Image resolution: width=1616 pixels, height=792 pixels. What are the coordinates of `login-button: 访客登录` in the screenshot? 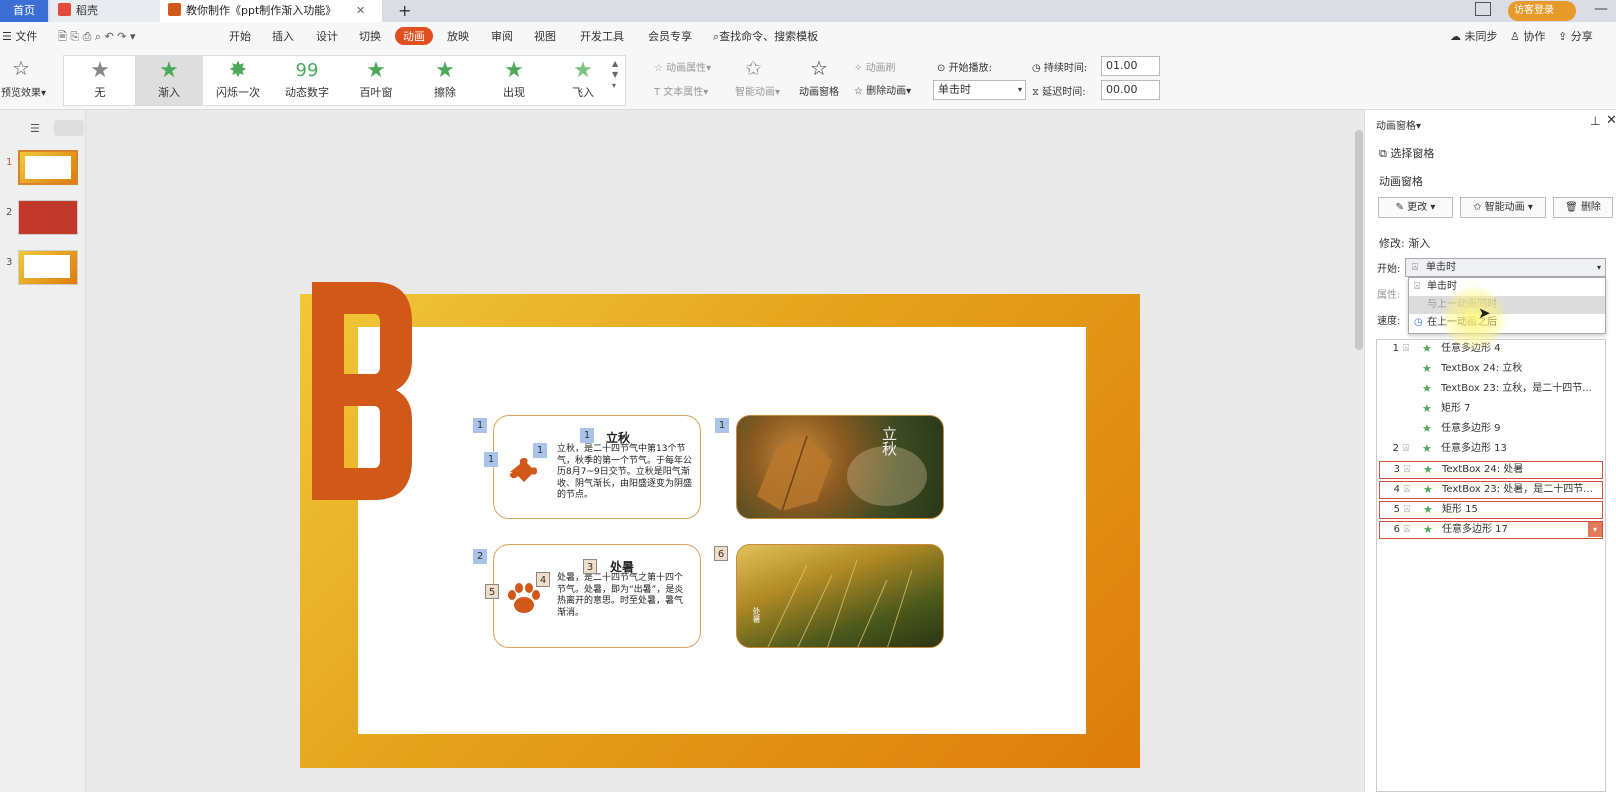 It's located at (1542, 11).